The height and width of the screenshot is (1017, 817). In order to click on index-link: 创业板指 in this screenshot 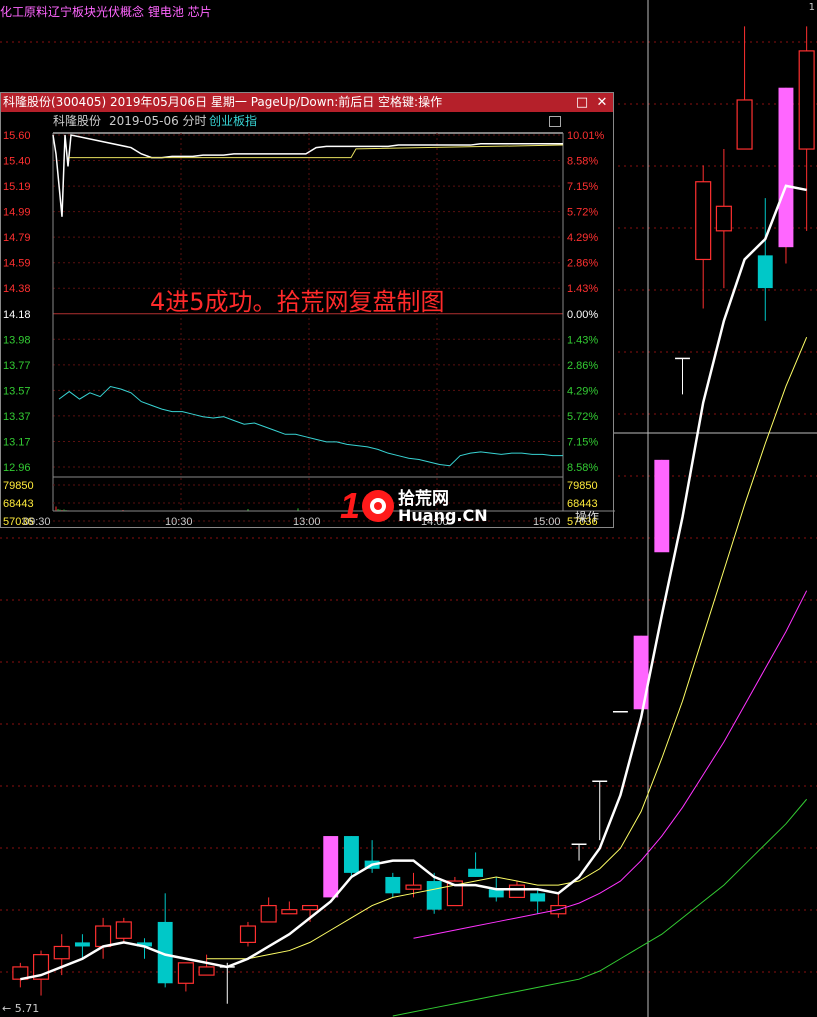, I will do `click(233, 121)`.